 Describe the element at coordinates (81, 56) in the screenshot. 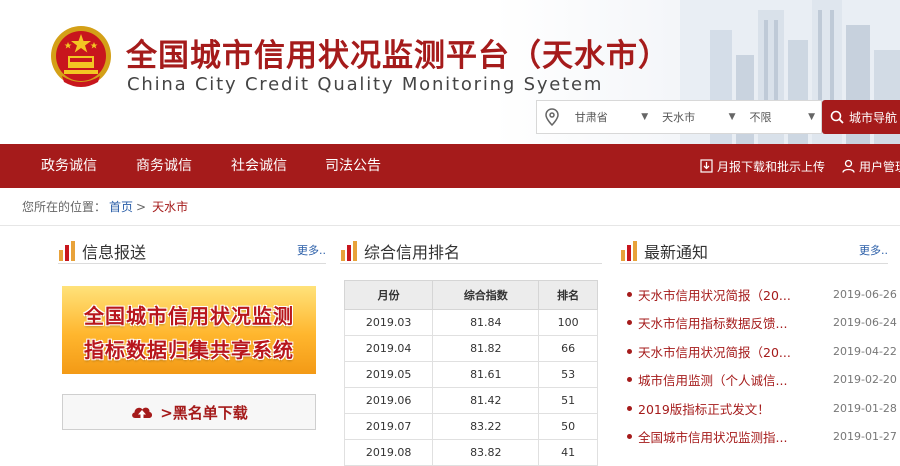

I see `national-emblem-icon` at that location.